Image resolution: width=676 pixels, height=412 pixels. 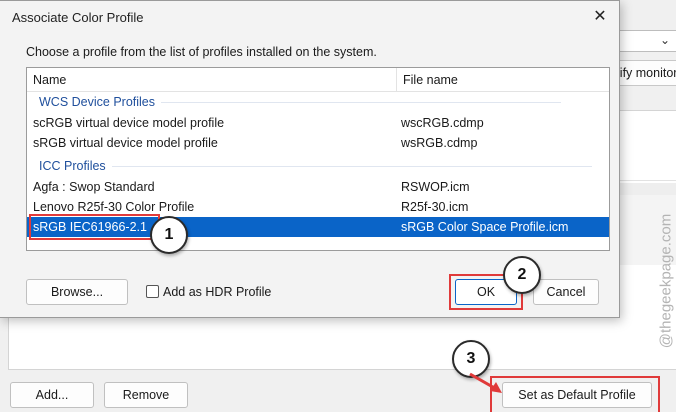 What do you see at coordinates (566, 292) in the screenshot?
I see `cancel-button: Cancel` at bounding box center [566, 292].